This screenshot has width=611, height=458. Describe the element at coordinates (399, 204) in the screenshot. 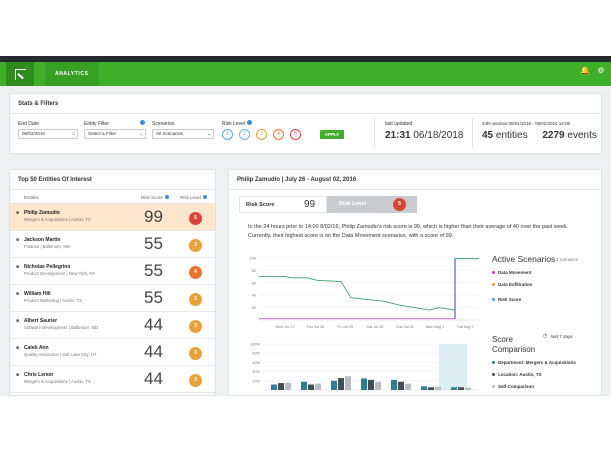

I see `risk-level-badge: 5` at that location.